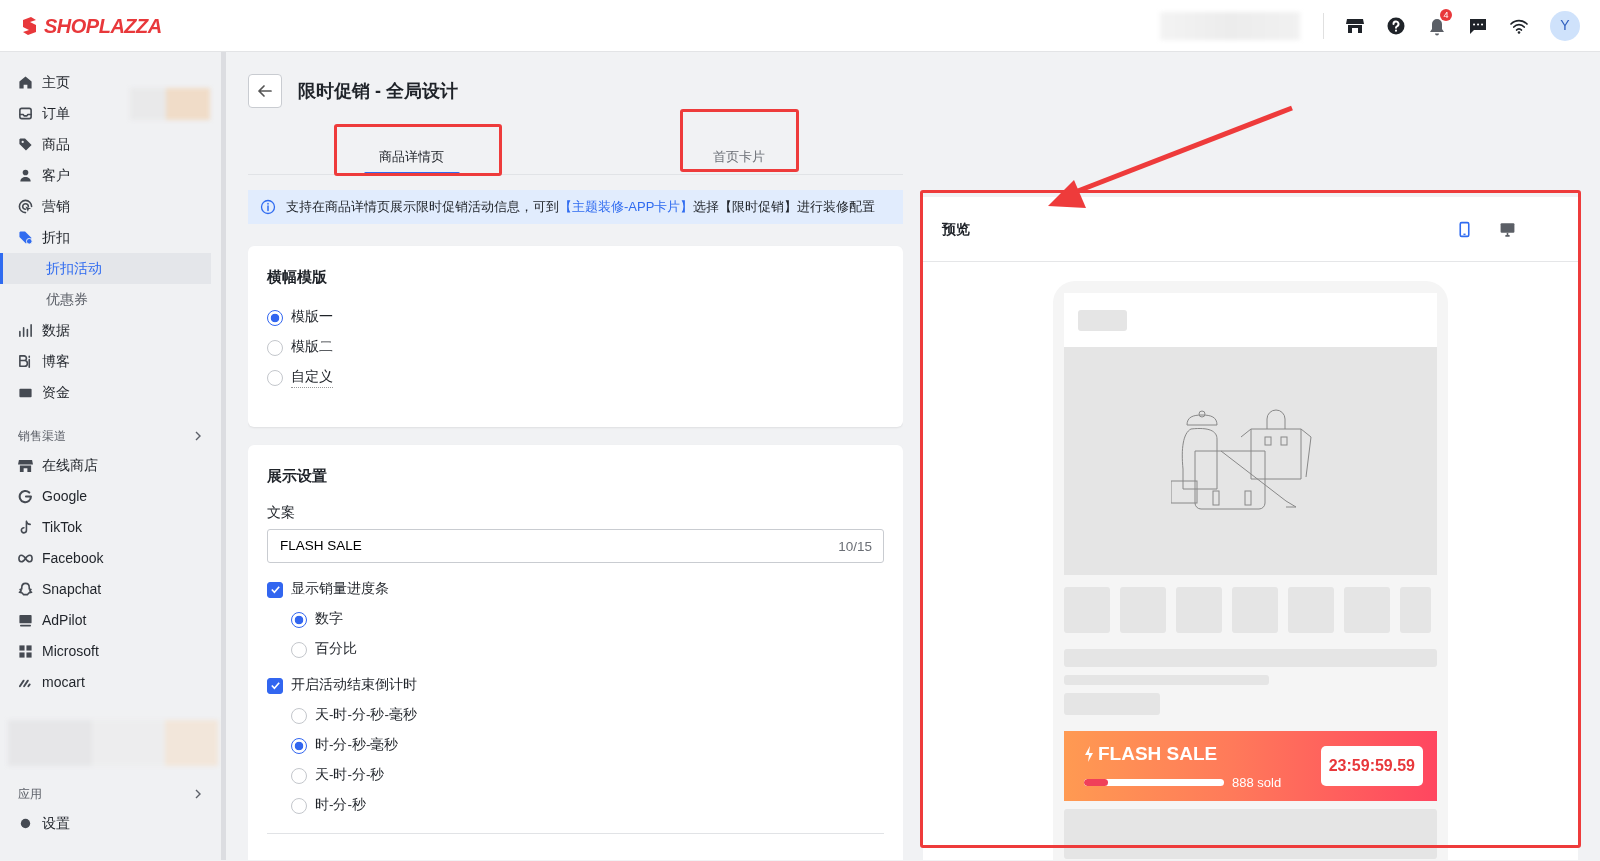 This screenshot has height=861, width=1600. Describe the element at coordinates (110, 392) in the screenshot. I see `sidebar-item: 资金` at that location.